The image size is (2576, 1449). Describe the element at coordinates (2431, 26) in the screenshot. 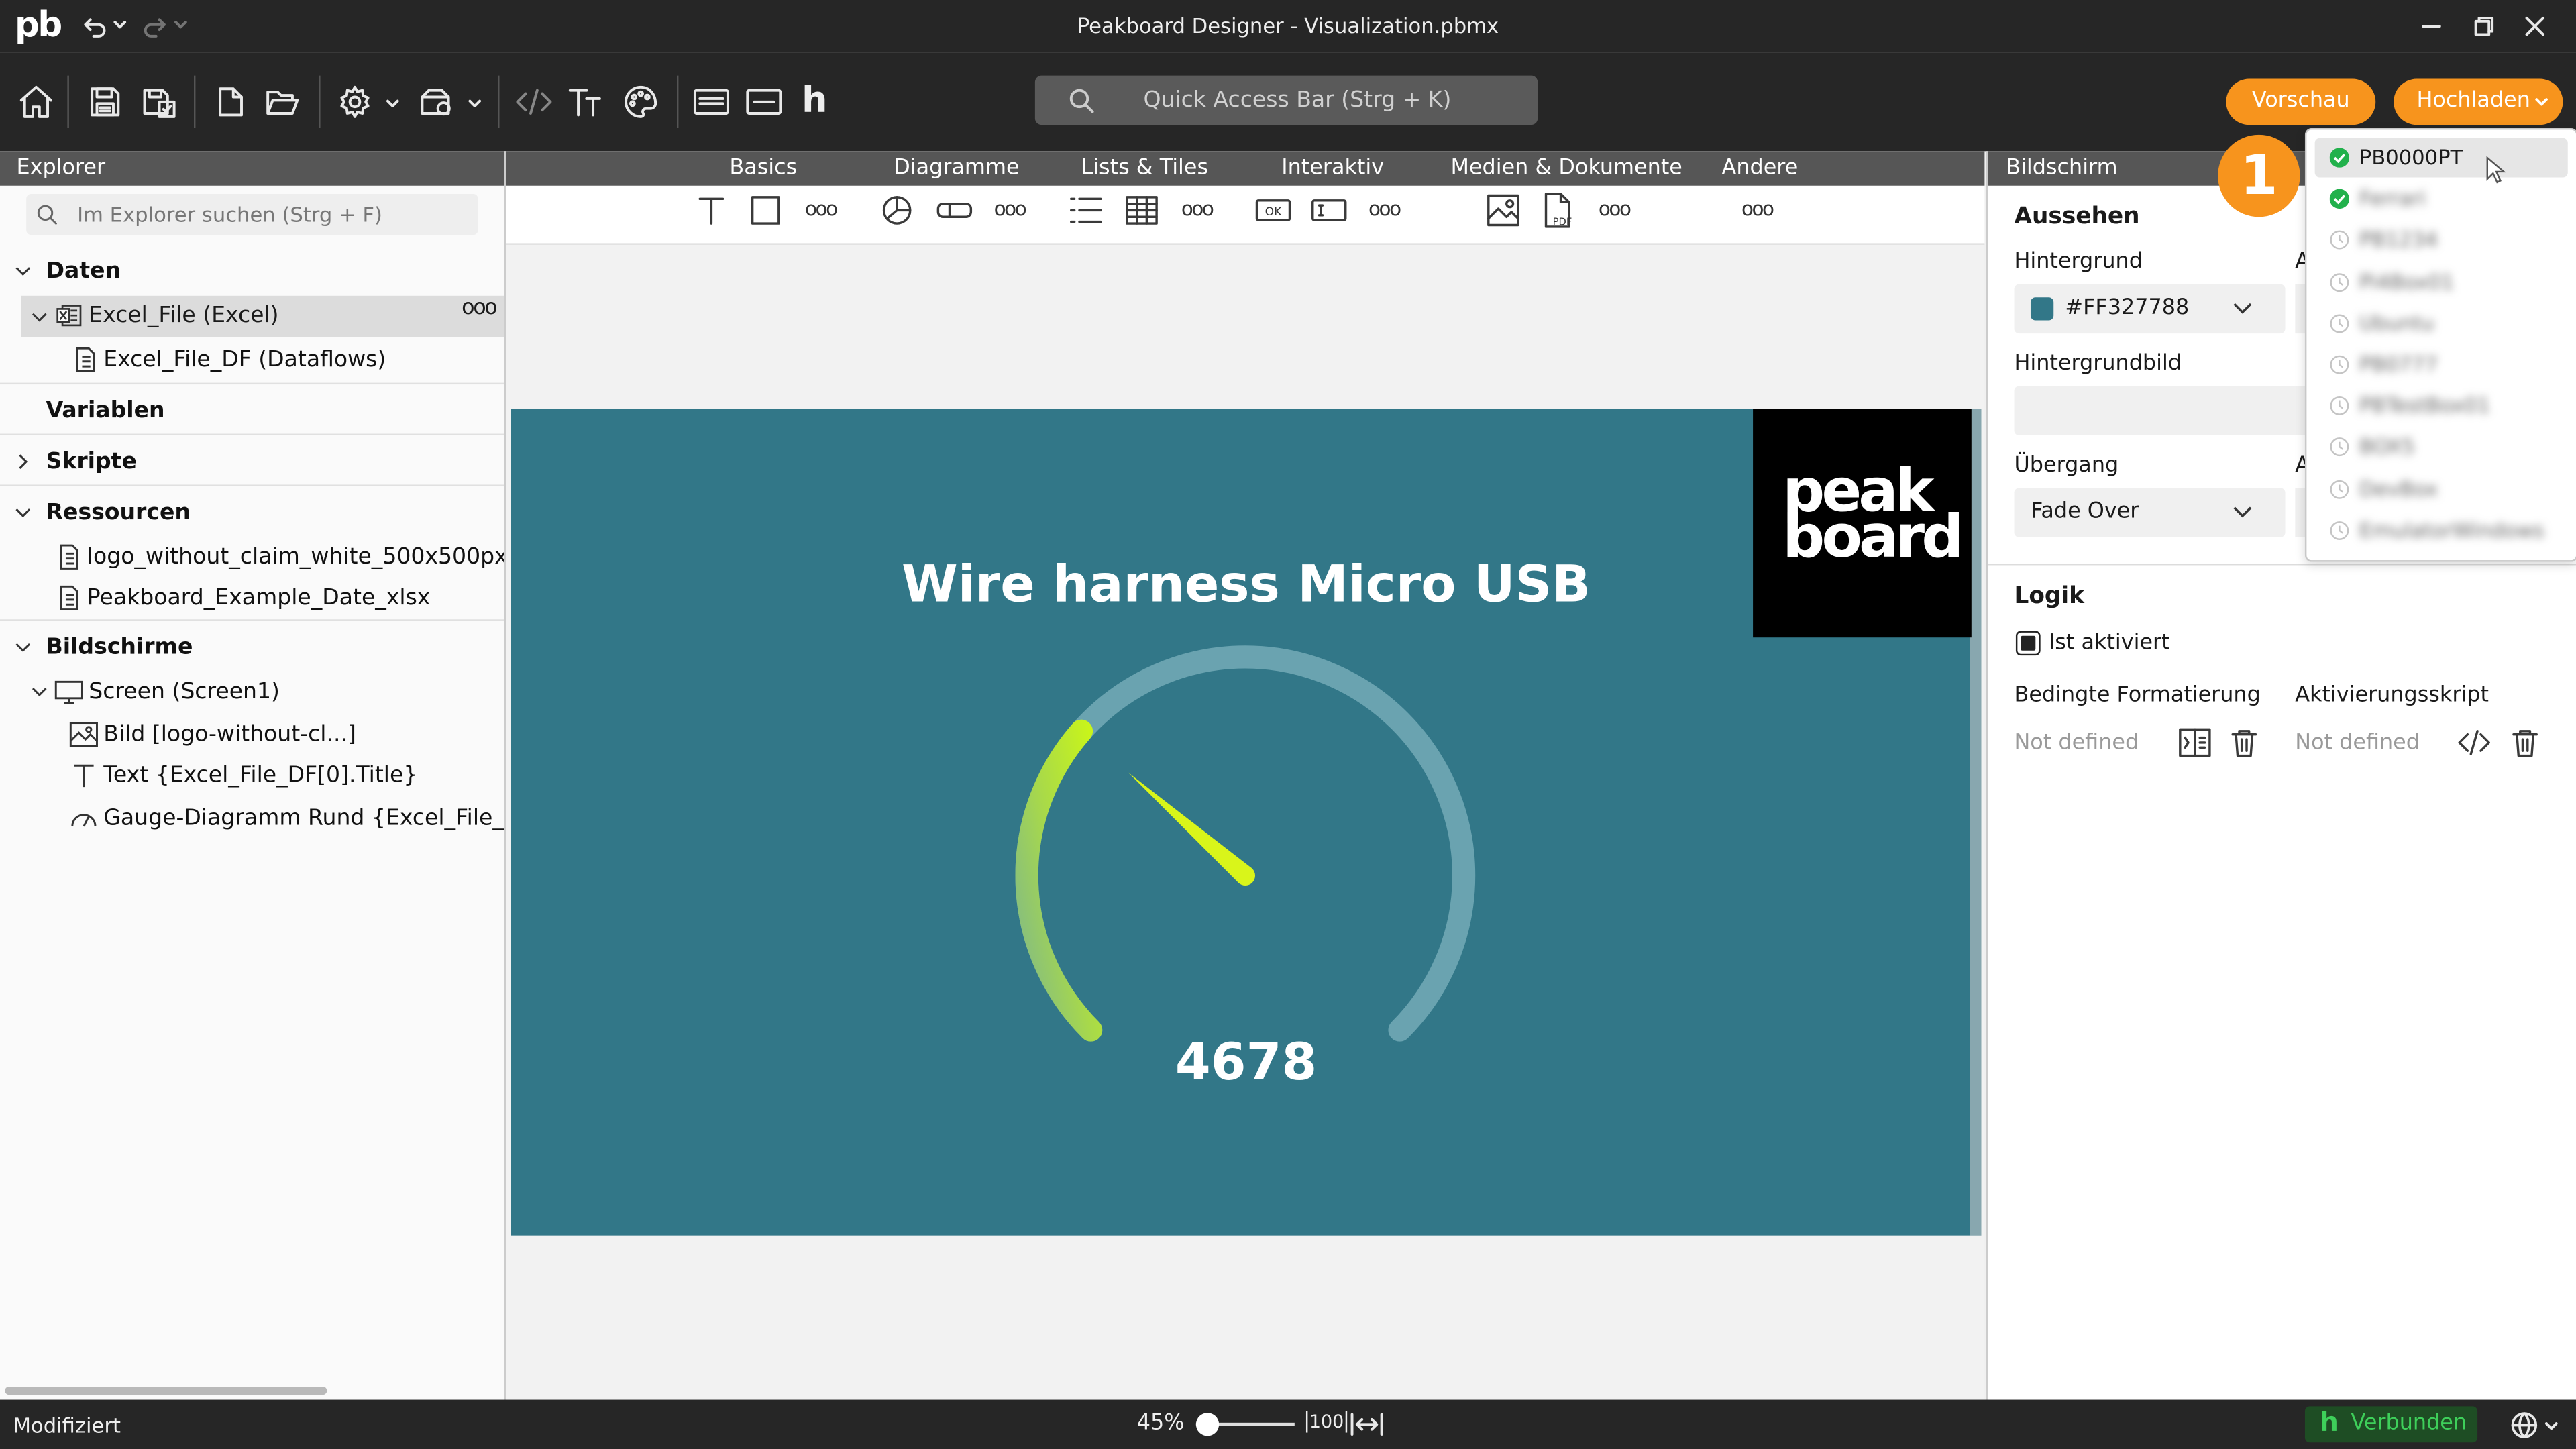

I see `minimize-icon` at that location.